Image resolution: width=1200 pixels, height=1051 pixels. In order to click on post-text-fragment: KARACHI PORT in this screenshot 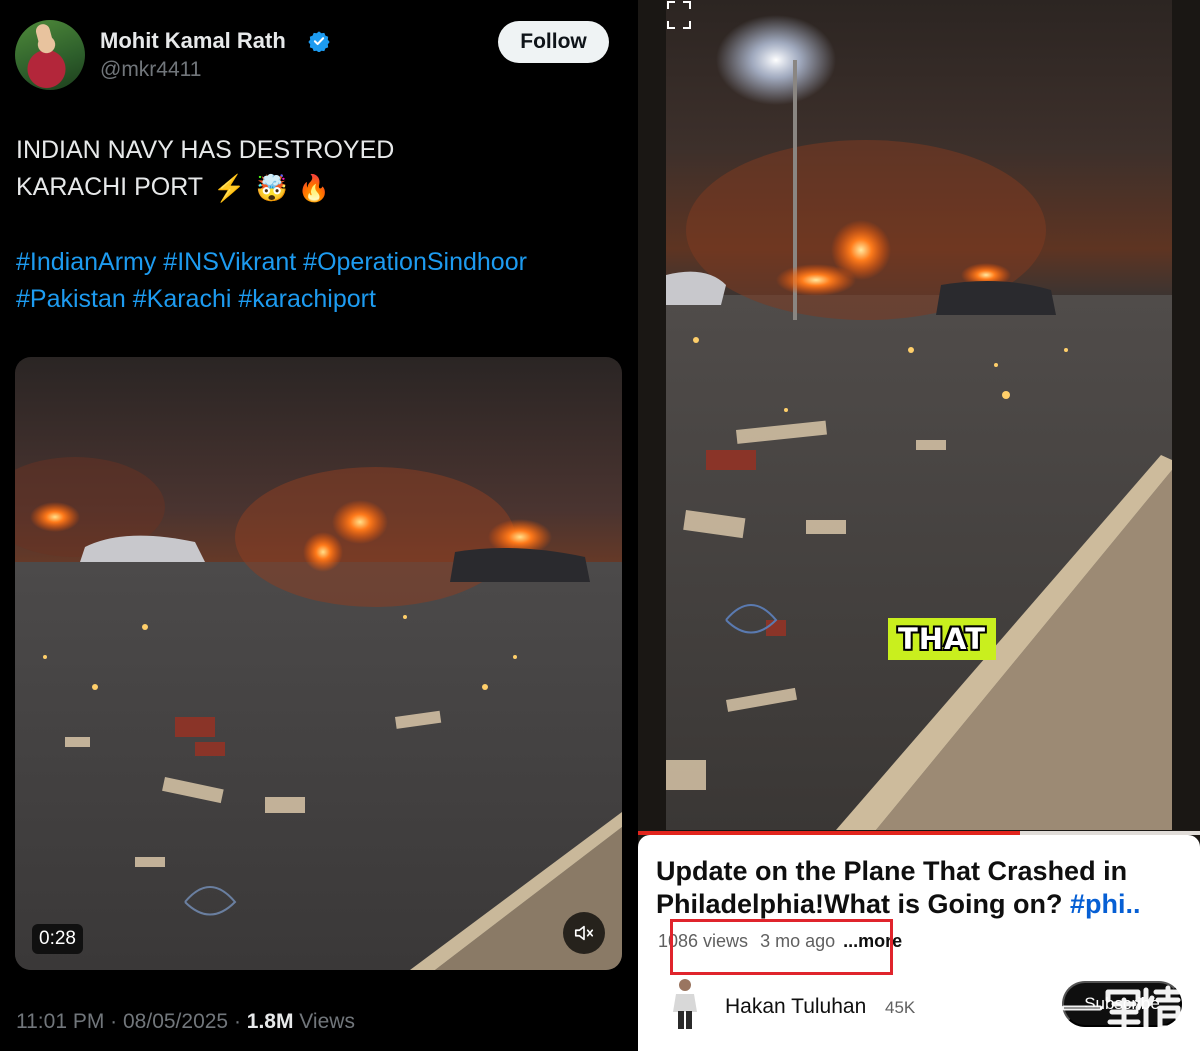, I will do `click(110, 187)`.